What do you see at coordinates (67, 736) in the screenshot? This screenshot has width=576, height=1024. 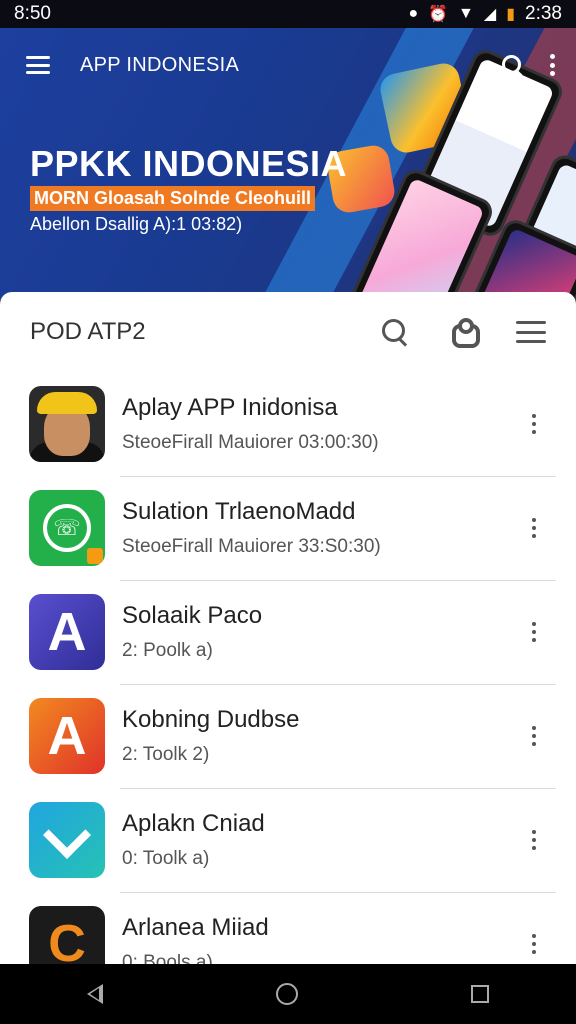 I see `letter-a-orange-icon: A` at bounding box center [67, 736].